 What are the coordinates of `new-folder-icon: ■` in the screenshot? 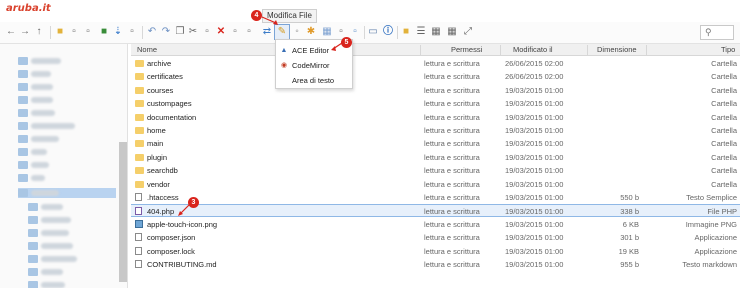 It's located at (104, 32).